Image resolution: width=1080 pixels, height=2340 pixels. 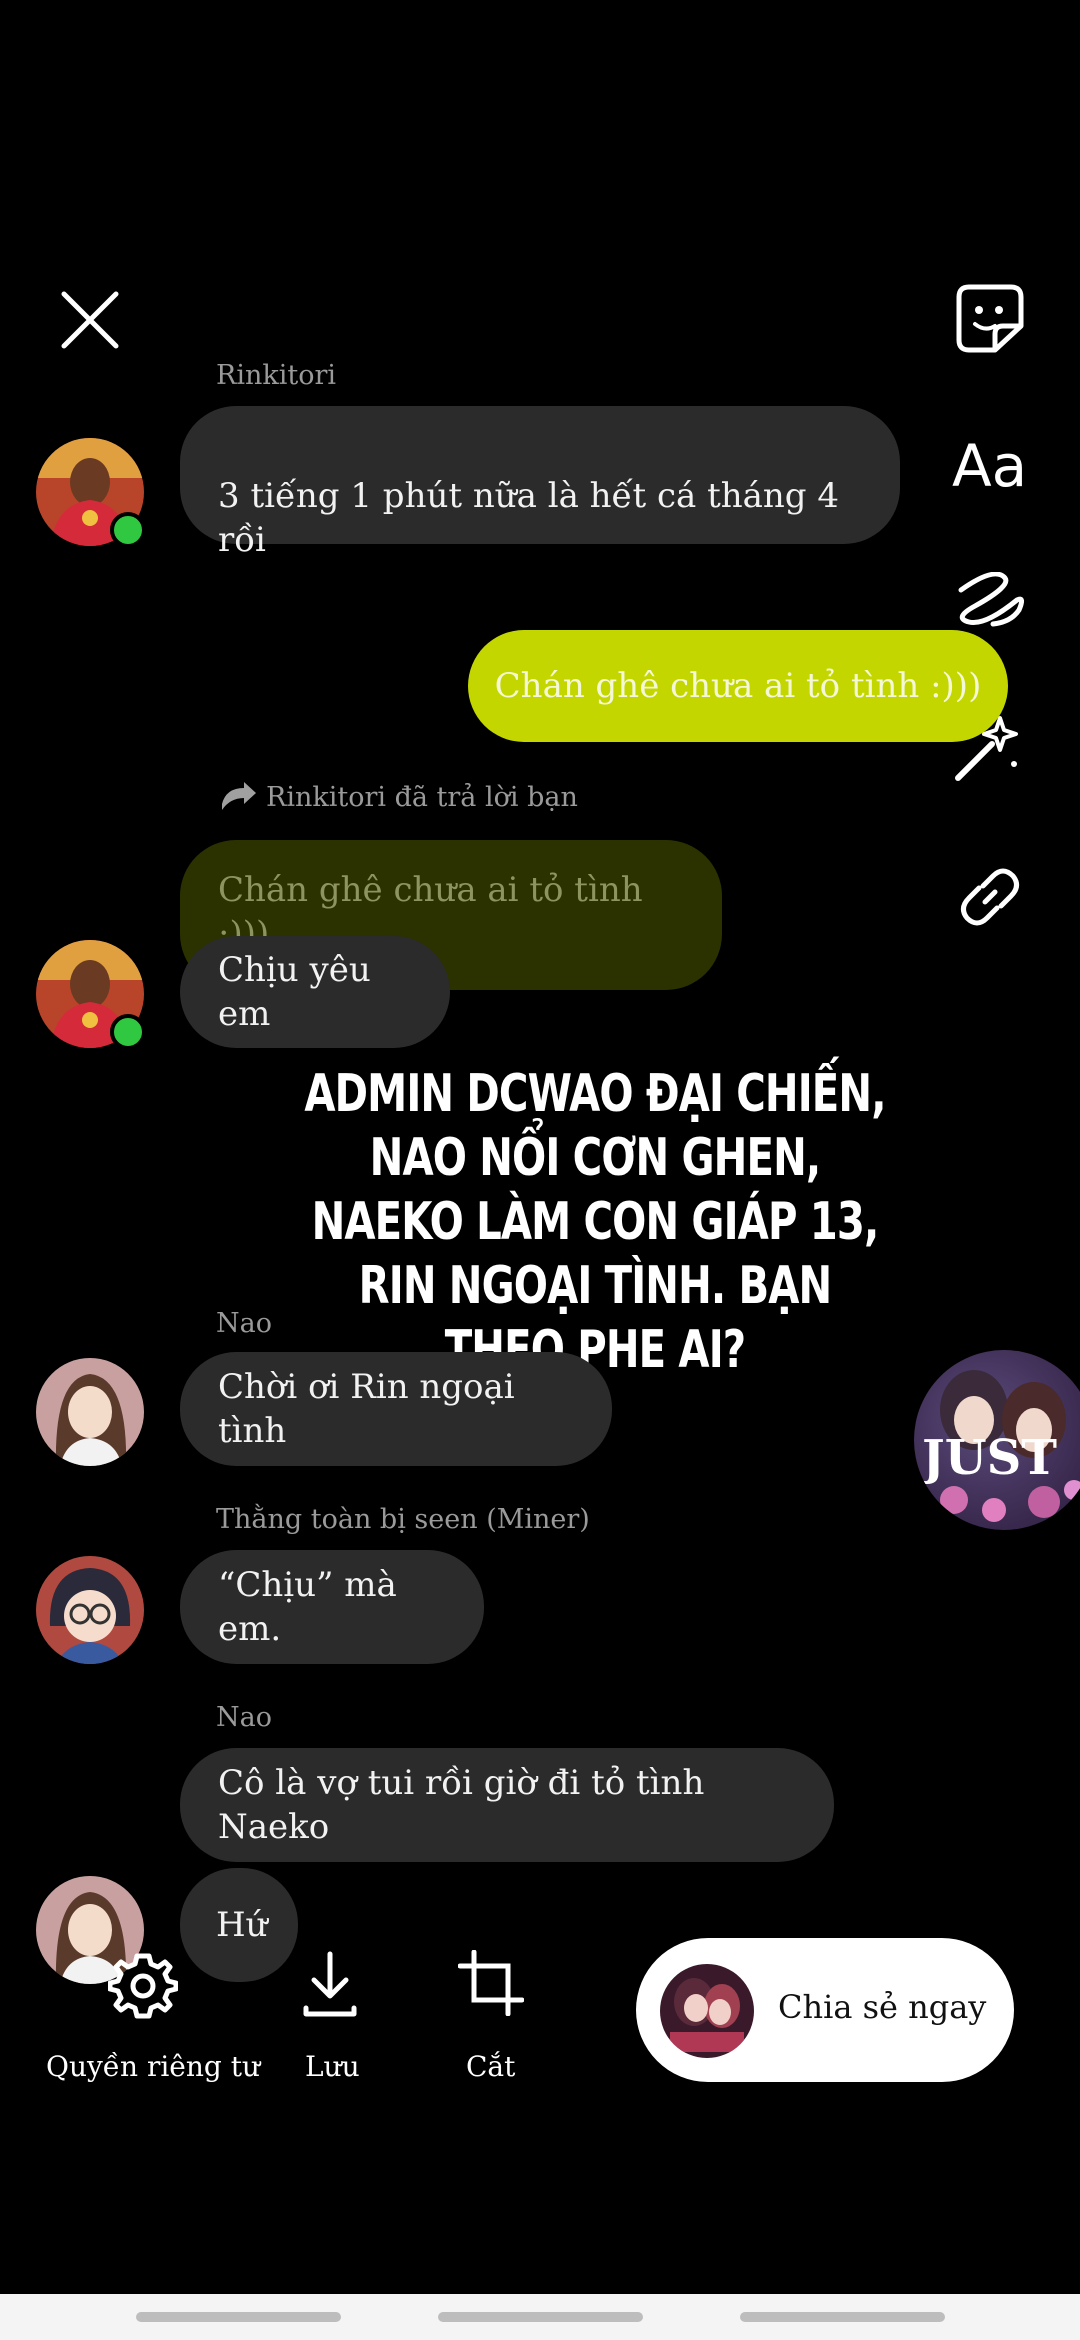 What do you see at coordinates (707, 2011) in the screenshot?
I see `share-avatar` at bounding box center [707, 2011].